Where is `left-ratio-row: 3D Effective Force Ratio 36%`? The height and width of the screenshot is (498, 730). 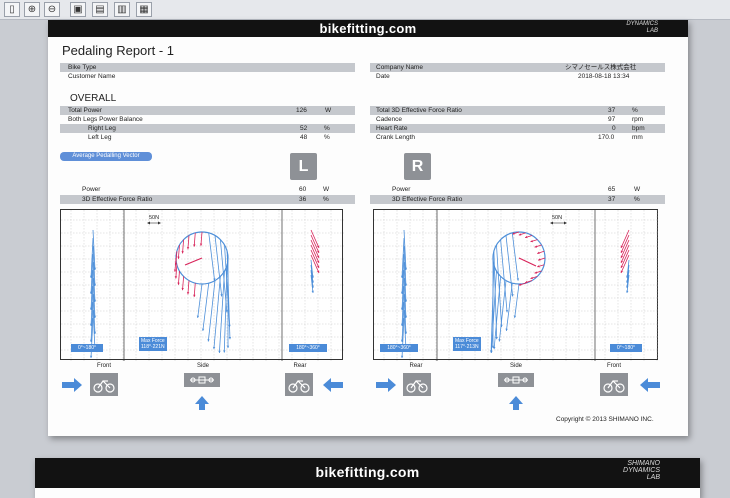 left-ratio-row: 3D Effective Force Ratio 36% is located at coordinates (207, 199).